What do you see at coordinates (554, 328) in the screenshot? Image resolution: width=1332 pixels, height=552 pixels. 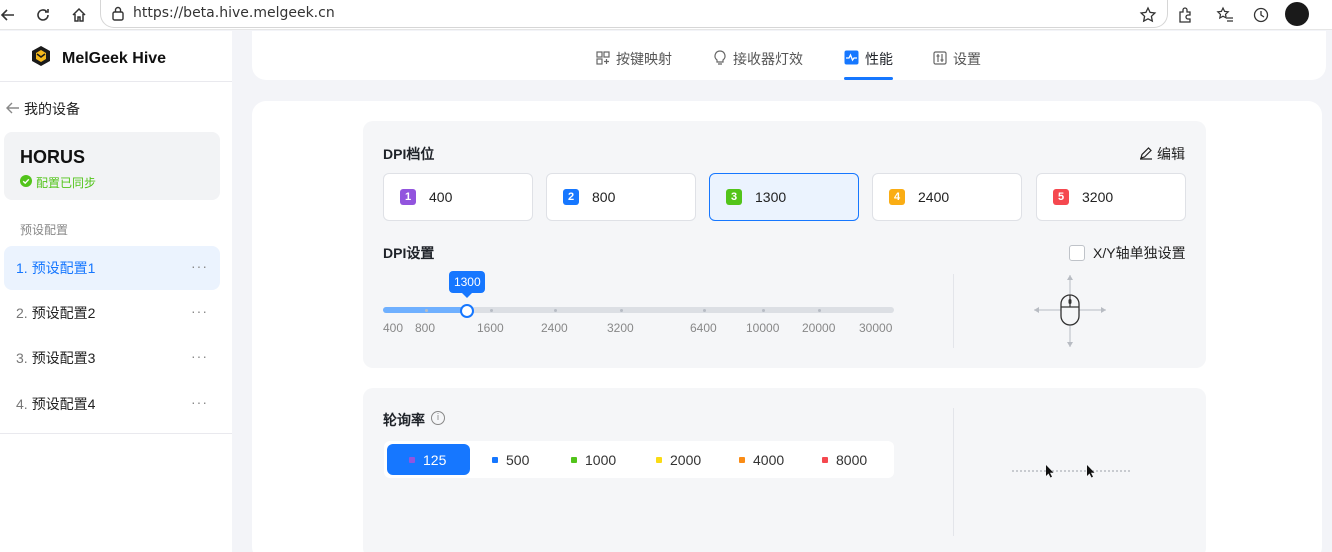 I see `tick-label: 2400` at bounding box center [554, 328].